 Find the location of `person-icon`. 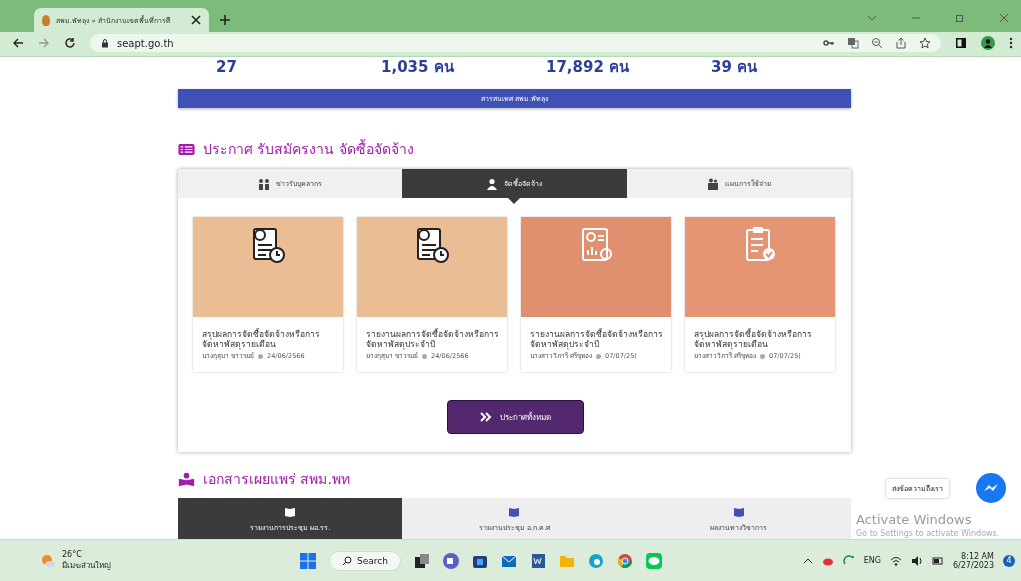

person-icon is located at coordinates (492, 183).